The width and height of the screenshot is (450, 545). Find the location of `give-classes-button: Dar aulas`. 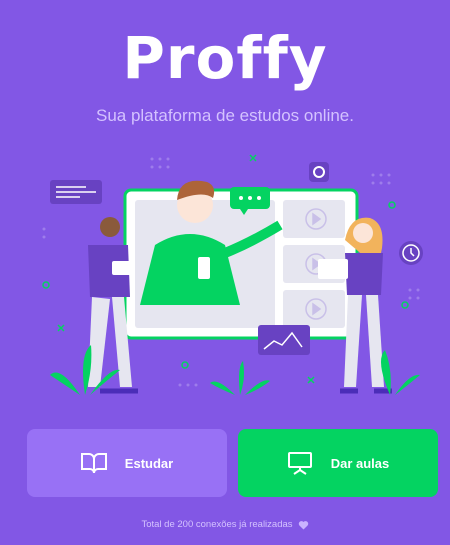

give-classes-button: Dar aulas is located at coordinates (338, 463).